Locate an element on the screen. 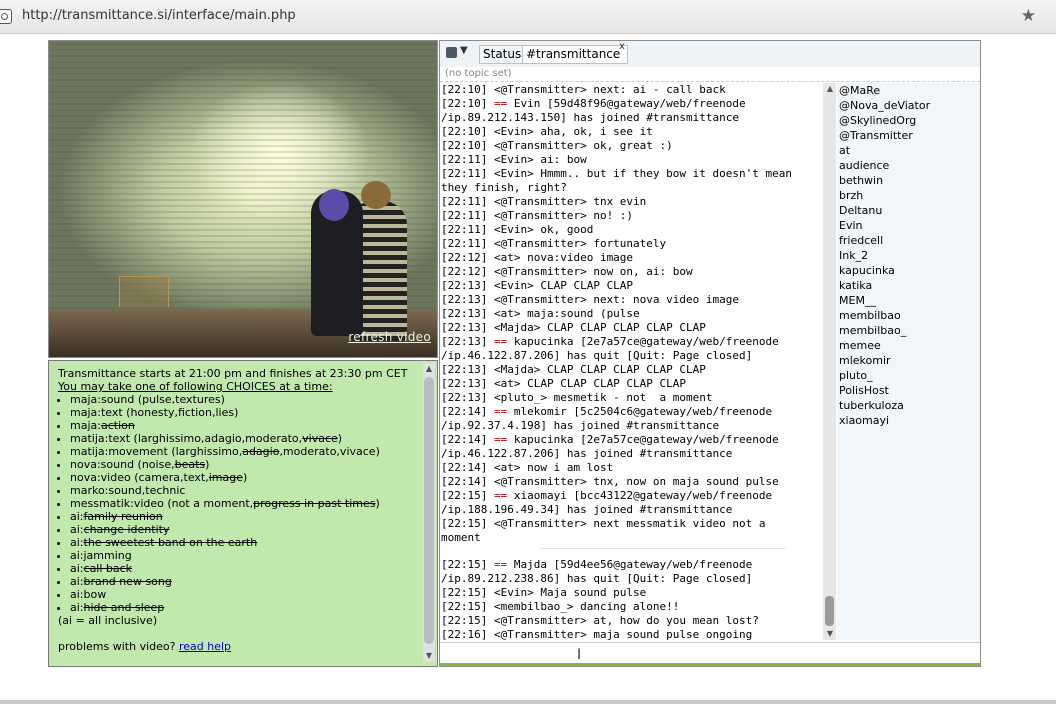 Image resolution: width=1056 pixels, height=704 pixels. nick-item: Evin is located at coordinates (908, 225).